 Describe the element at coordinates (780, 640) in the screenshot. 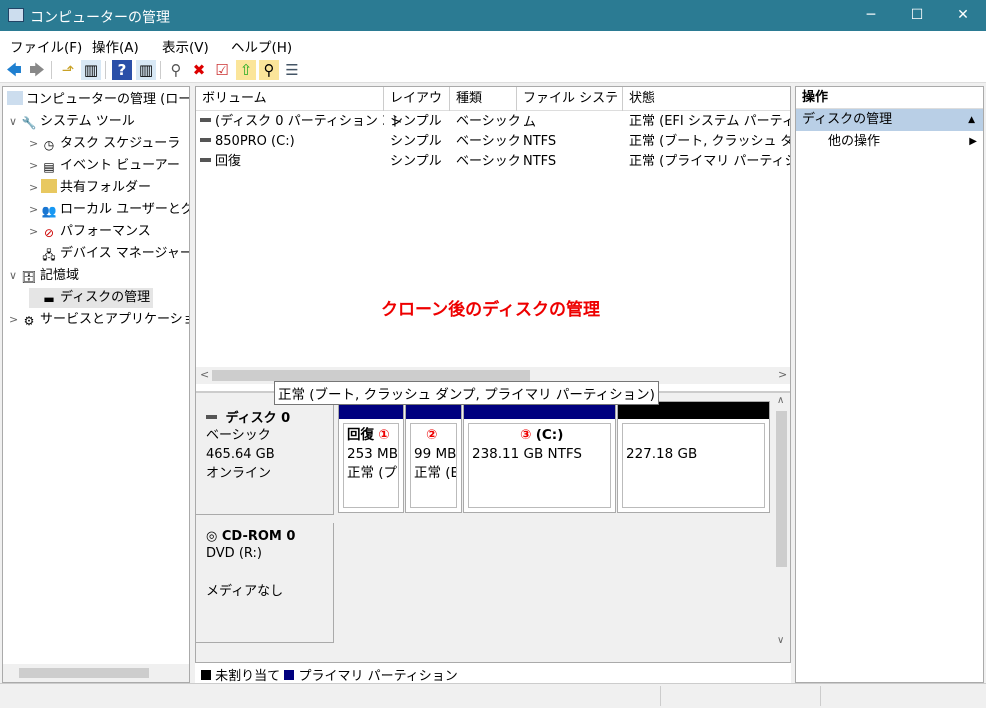

I see `scroll-down-icon: ∨` at that location.